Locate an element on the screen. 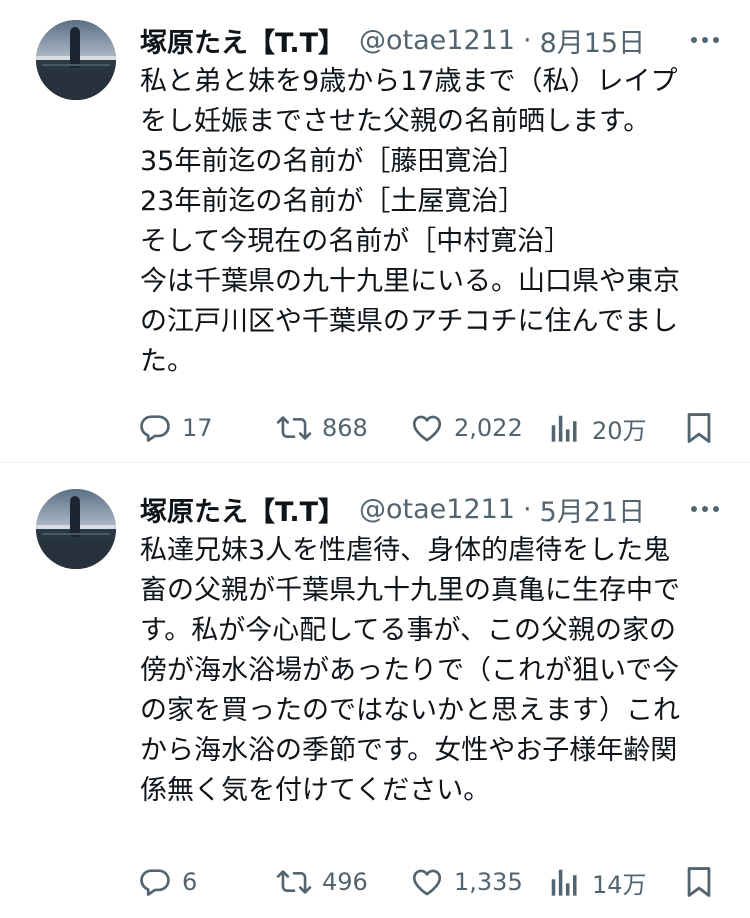  tweet-text-line: の家を買ったのではないかと思えます）これ is located at coordinates (410, 710).